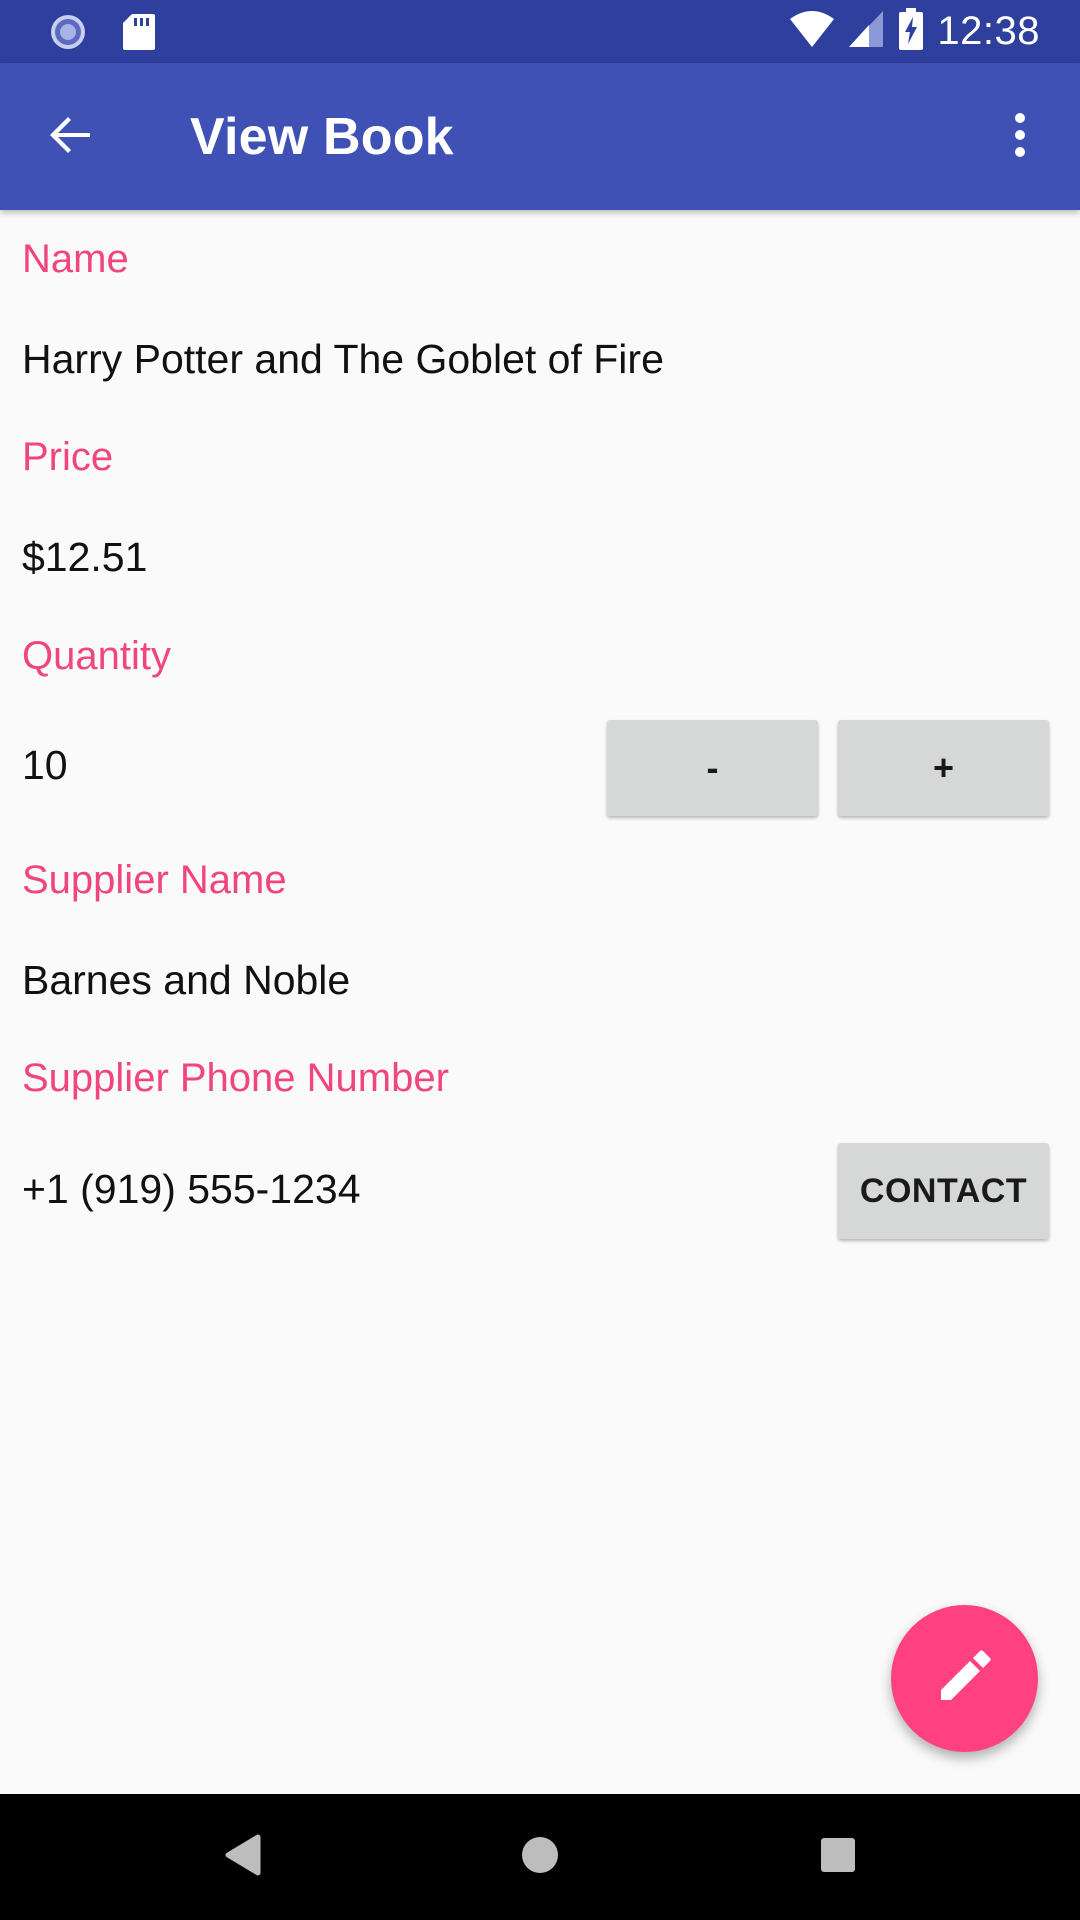 This screenshot has width=1080, height=1920. What do you see at coordinates (322, 137) in the screenshot?
I see `page-title: View Book` at bounding box center [322, 137].